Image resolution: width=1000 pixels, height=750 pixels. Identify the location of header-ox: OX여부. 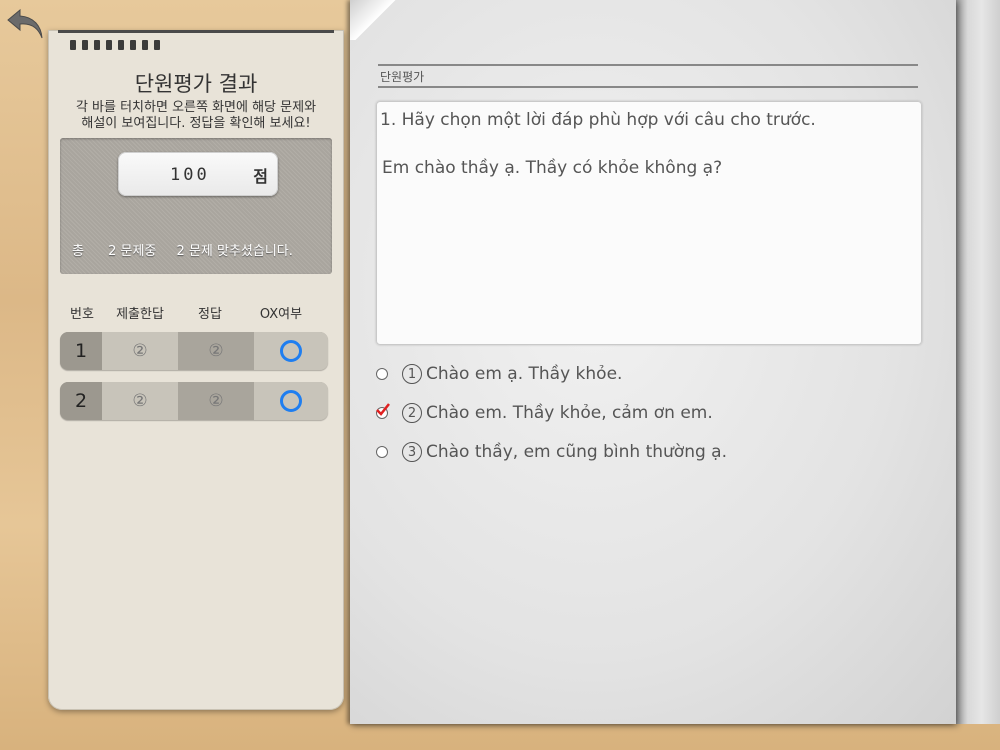
(281, 314).